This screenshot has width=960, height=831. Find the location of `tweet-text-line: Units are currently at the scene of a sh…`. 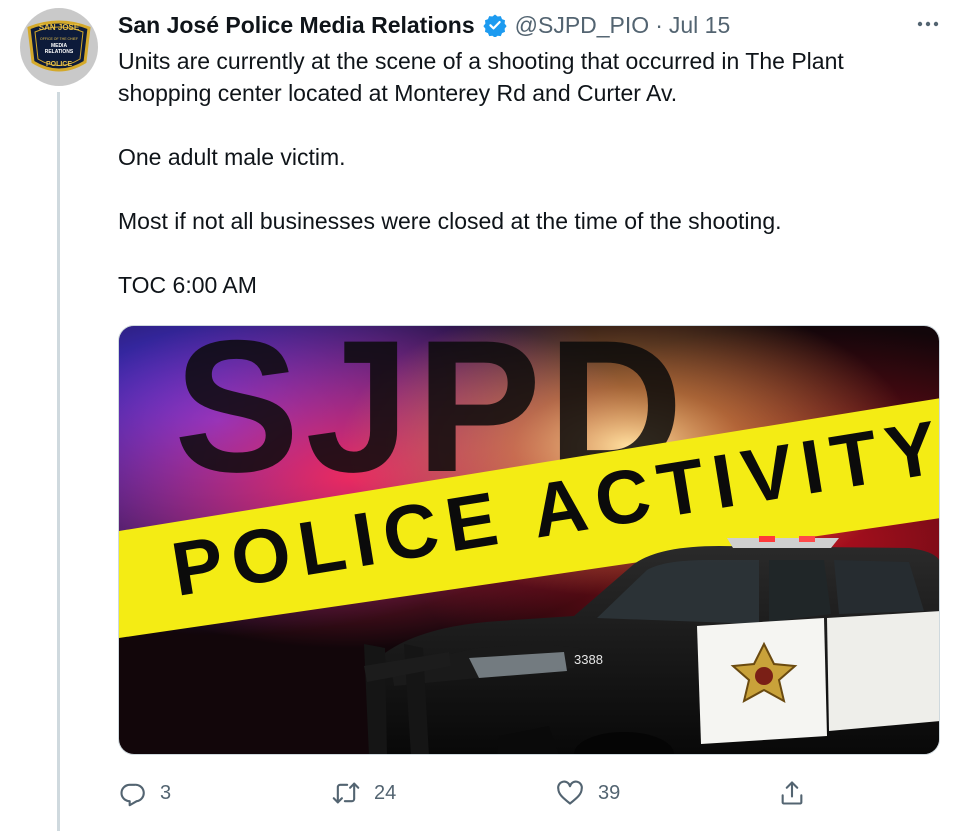

tweet-text-line: Units are currently at the scene of a sh… is located at coordinates (481, 61).